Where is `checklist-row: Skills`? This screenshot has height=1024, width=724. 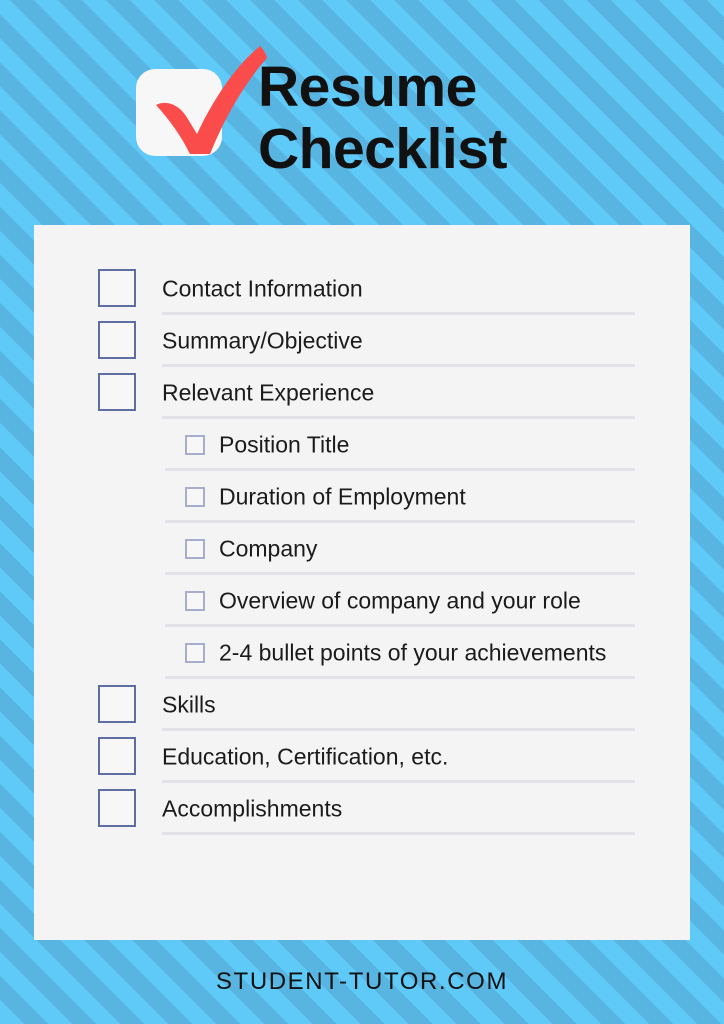 checklist-row: Skills is located at coordinates (362, 705).